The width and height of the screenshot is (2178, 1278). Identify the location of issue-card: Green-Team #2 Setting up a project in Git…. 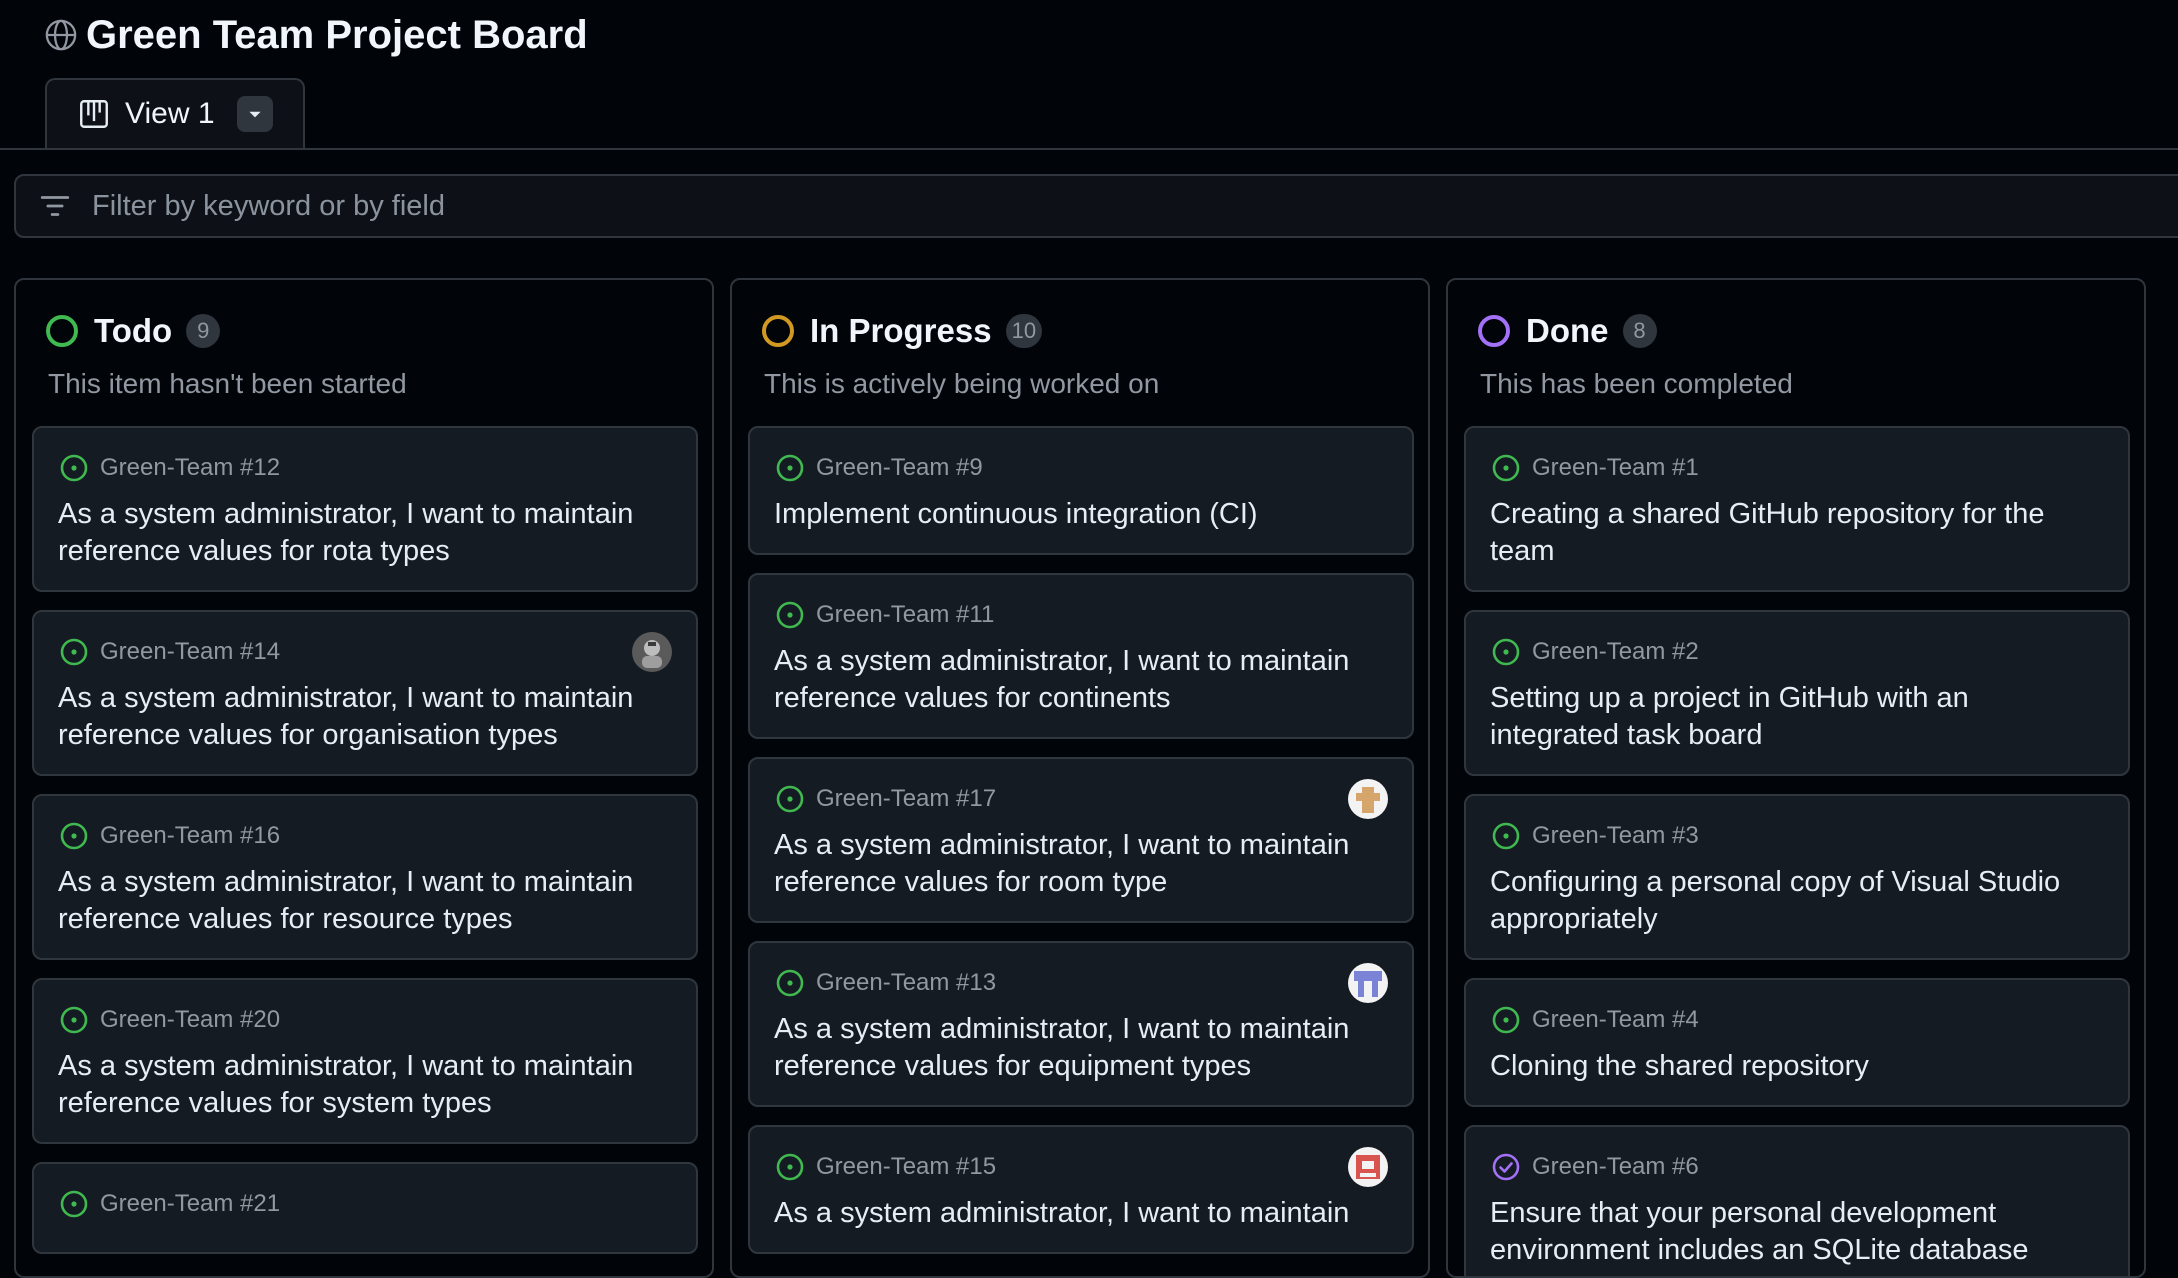
(1797, 693).